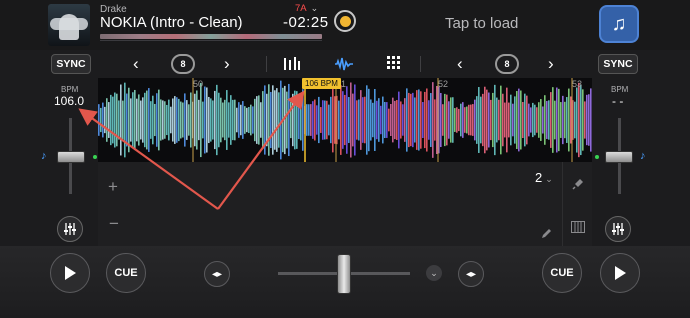 This screenshot has height=318, width=690. I want to click on music-library-button: ♫, so click(619, 24).